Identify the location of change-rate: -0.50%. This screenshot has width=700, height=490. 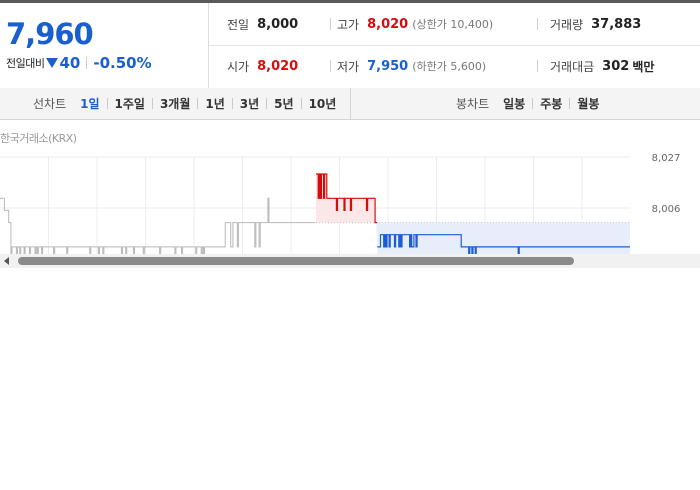
(122, 63).